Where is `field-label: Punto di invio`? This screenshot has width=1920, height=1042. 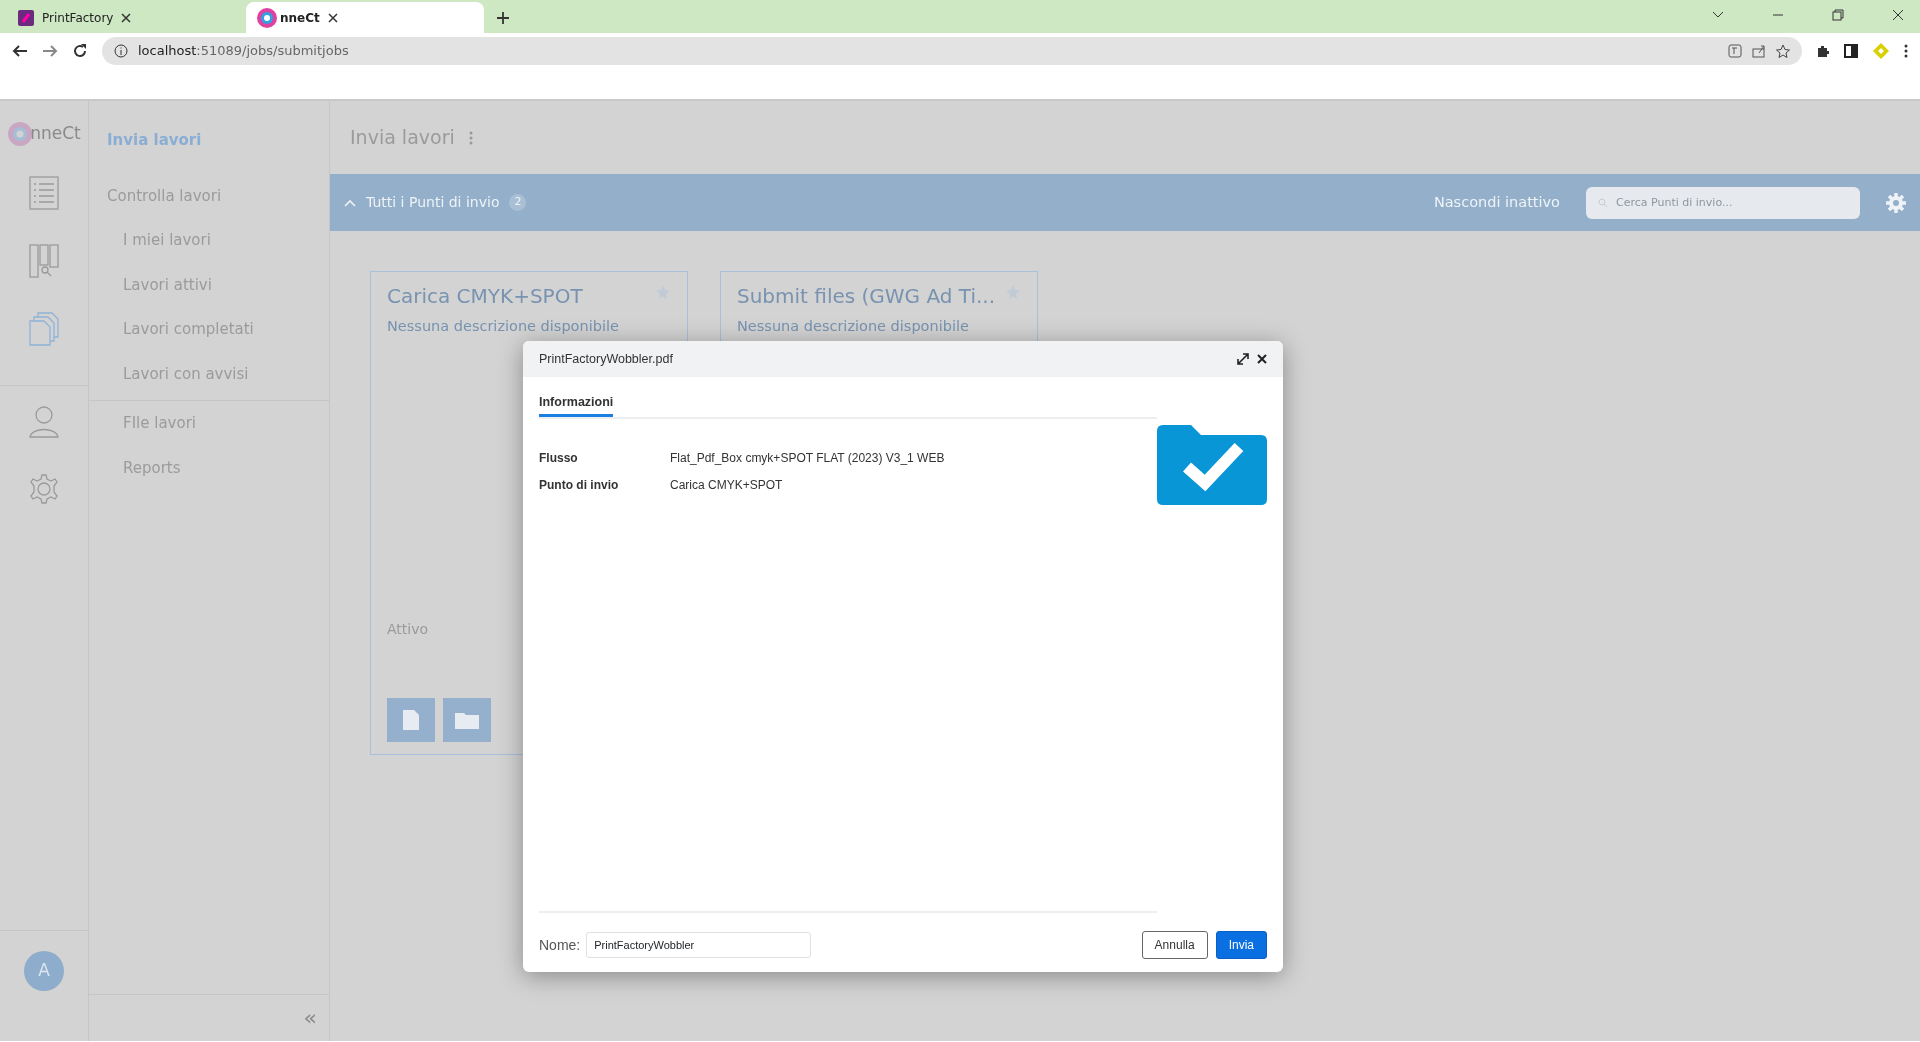
field-label: Punto di invio is located at coordinates (579, 485).